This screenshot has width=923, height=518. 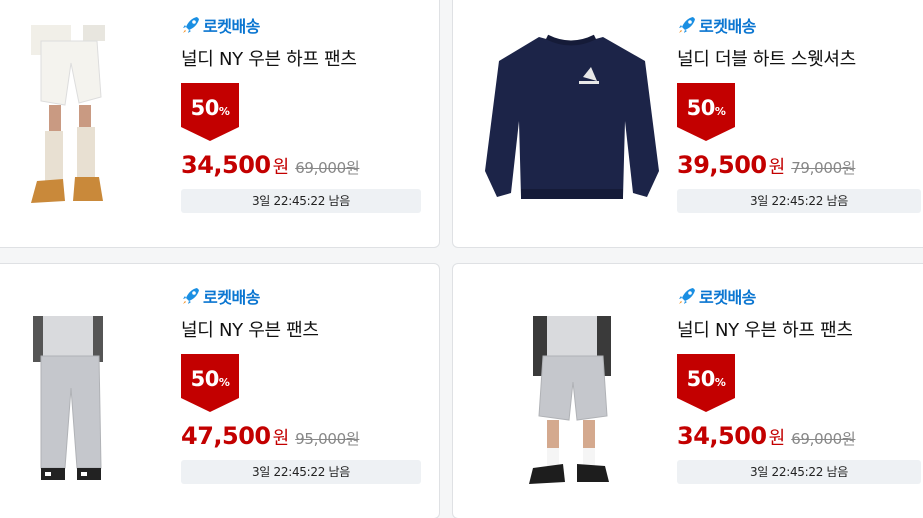 What do you see at coordinates (722, 165) in the screenshot?
I see `sale-price: 39,500` at bounding box center [722, 165].